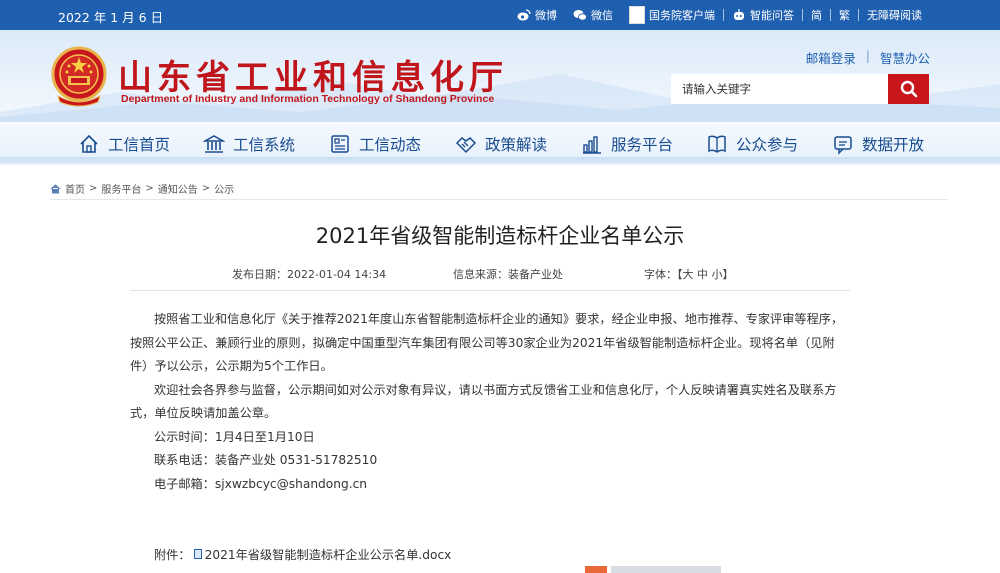 This screenshot has height=573, width=1000. What do you see at coordinates (172, 555) in the screenshot?
I see `attachment-label: 附件：` at bounding box center [172, 555].